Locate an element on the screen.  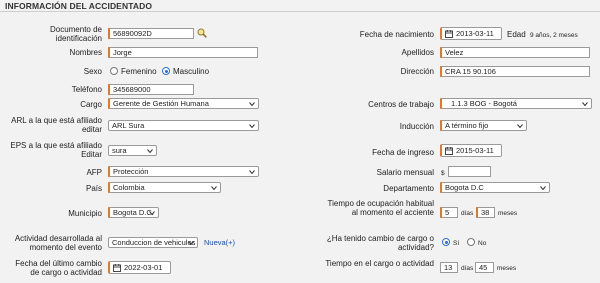
municipio-select-value: Bogota D.C. is located at coordinates (133, 212).